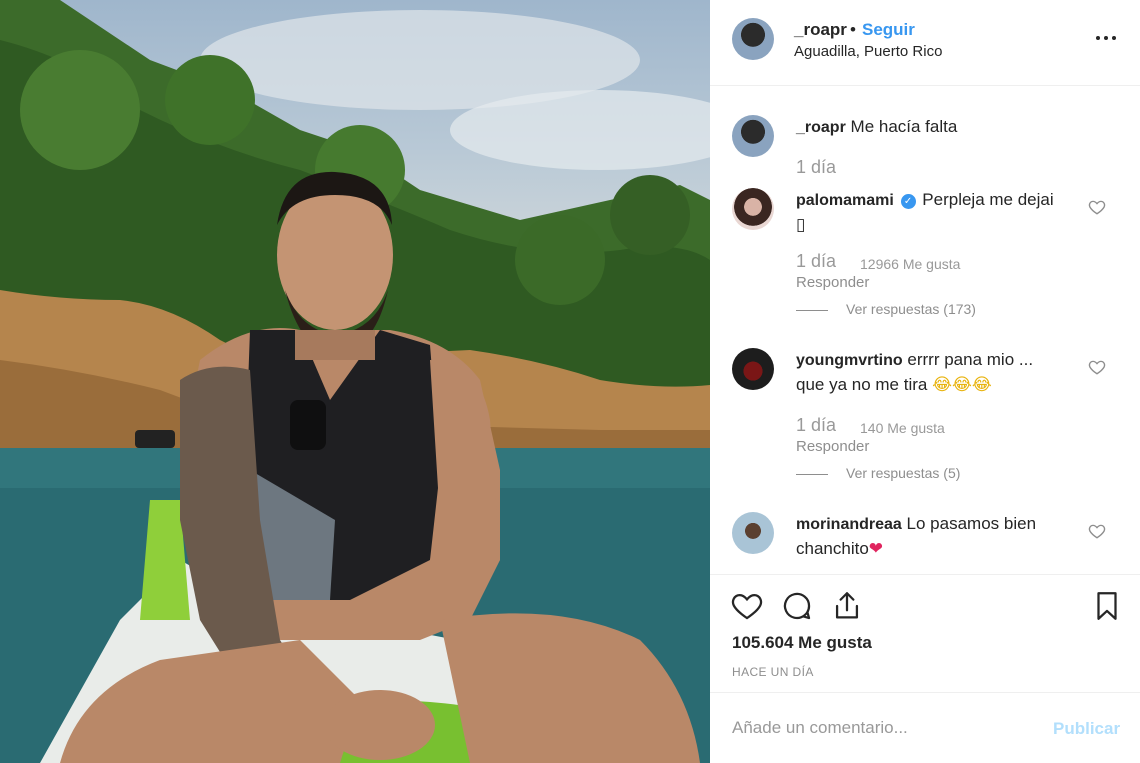 This screenshot has height=763, width=1140. What do you see at coordinates (903, 473) in the screenshot?
I see `view-replies-label: Ver respuestas (5)` at bounding box center [903, 473].